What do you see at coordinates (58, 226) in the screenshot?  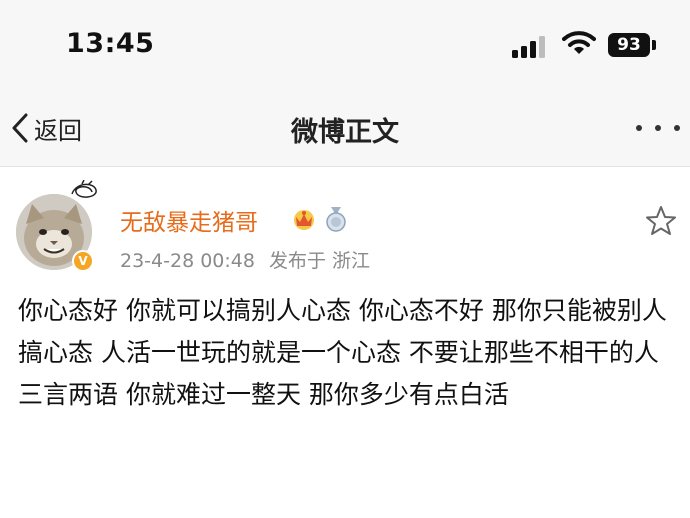 I see `avatar-wrap: V` at bounding box center [58, 226].